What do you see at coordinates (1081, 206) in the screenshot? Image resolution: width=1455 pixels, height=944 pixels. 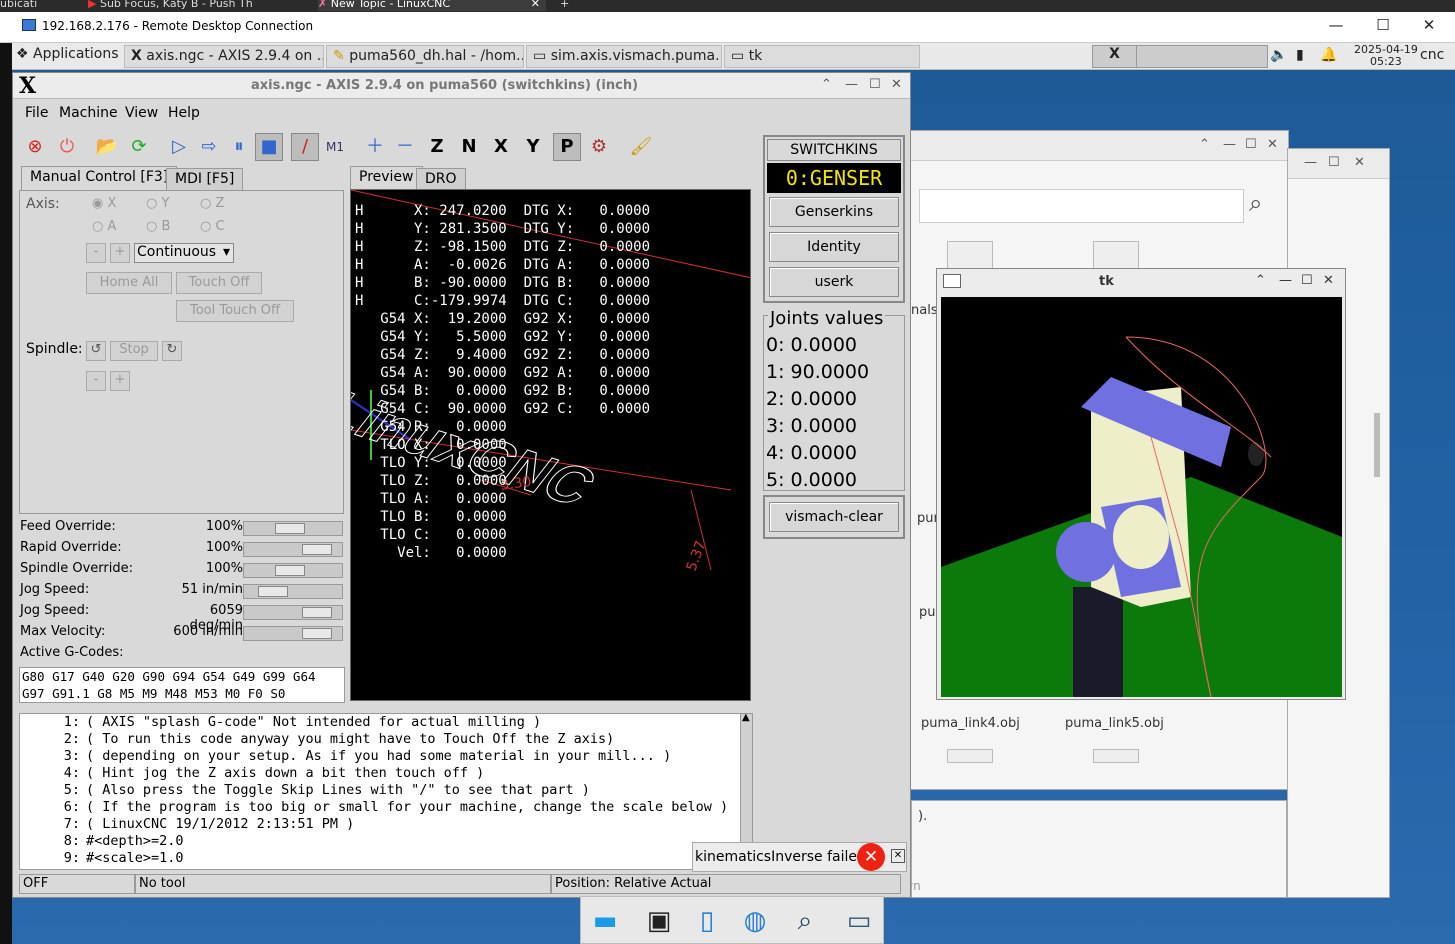 I see `location-field` at bounding box center [1081, 206].